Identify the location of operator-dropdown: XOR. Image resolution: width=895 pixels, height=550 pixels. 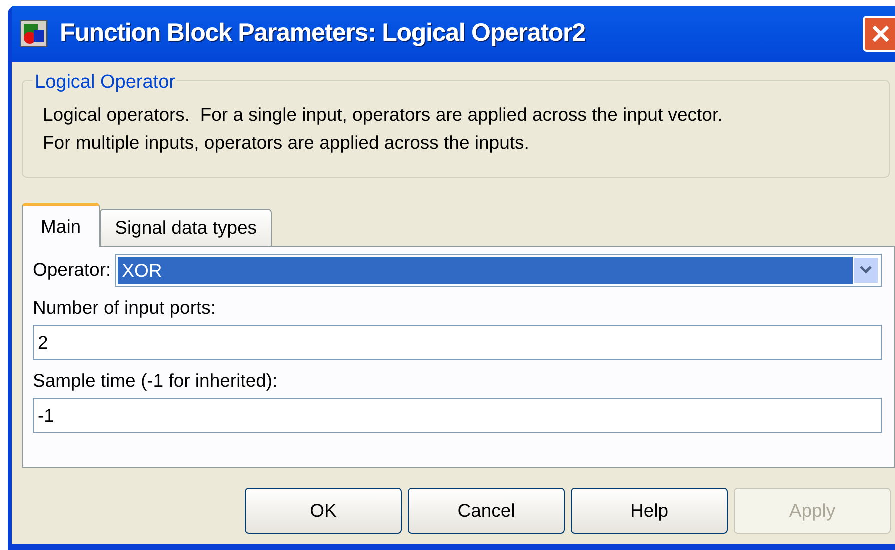
(498, 270).